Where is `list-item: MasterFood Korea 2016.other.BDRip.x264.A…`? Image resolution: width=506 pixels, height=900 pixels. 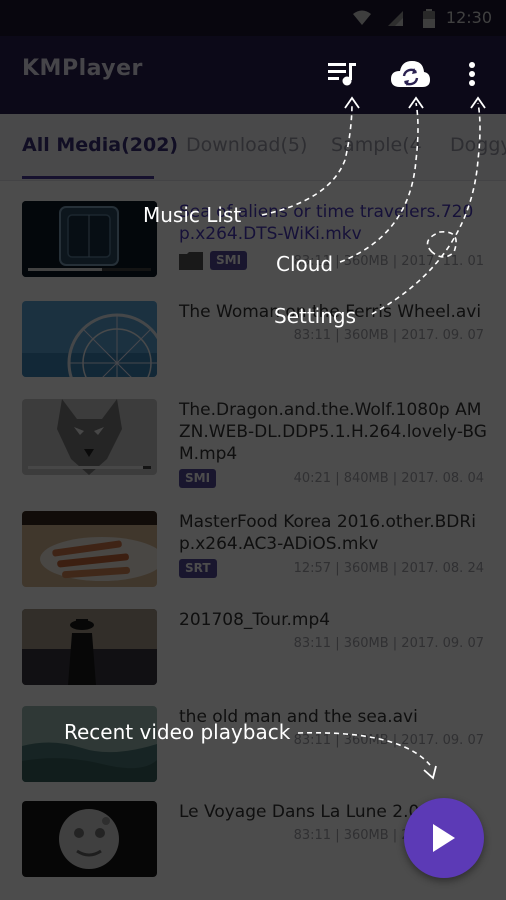
list-item: MasterFood Korea 2016.other.BDRip.x264.A… is located at coordinates (253, 539).